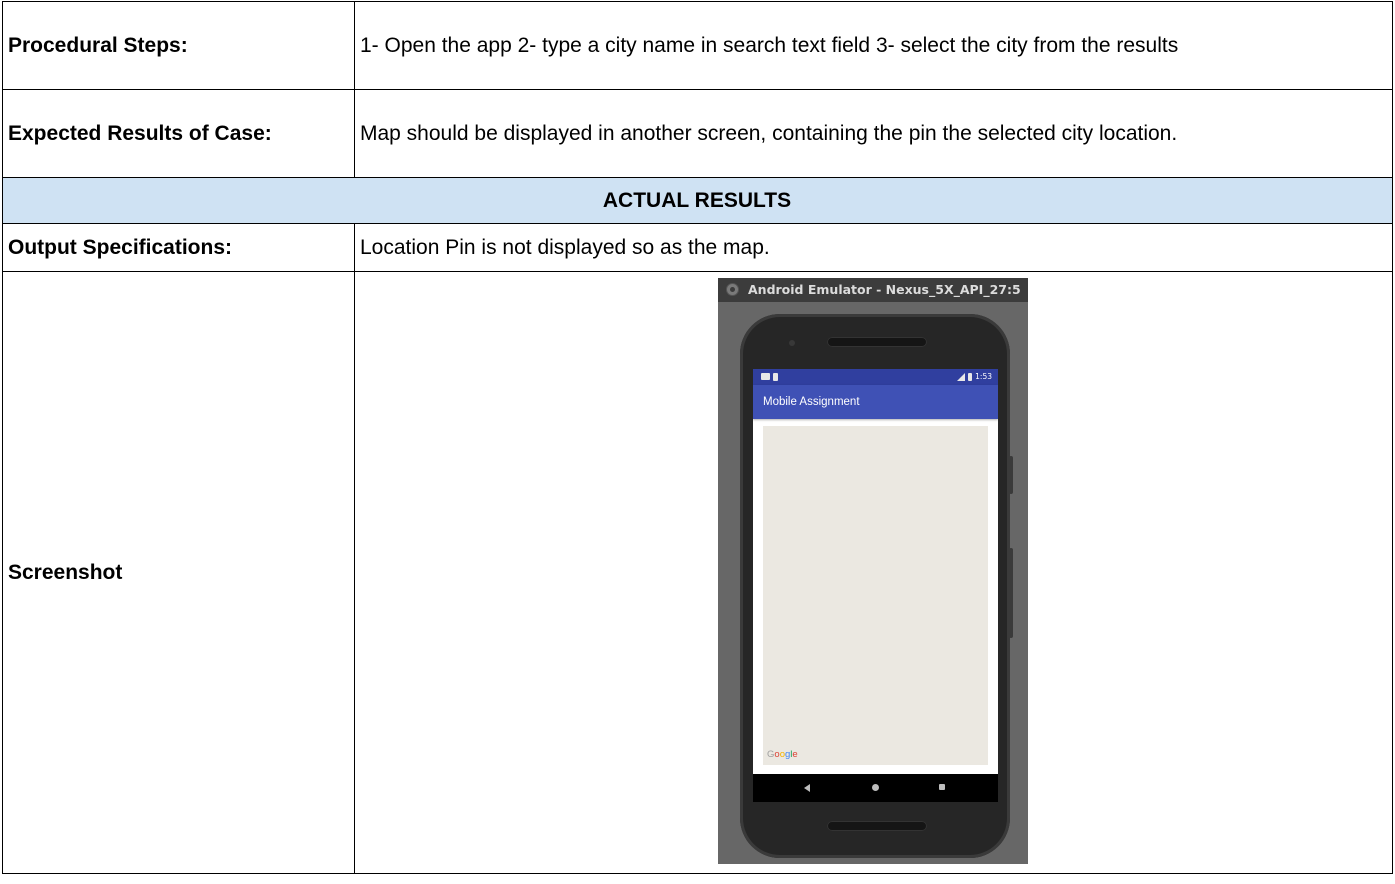  I want to click on status-bar: 1:53, so click(875, 377).